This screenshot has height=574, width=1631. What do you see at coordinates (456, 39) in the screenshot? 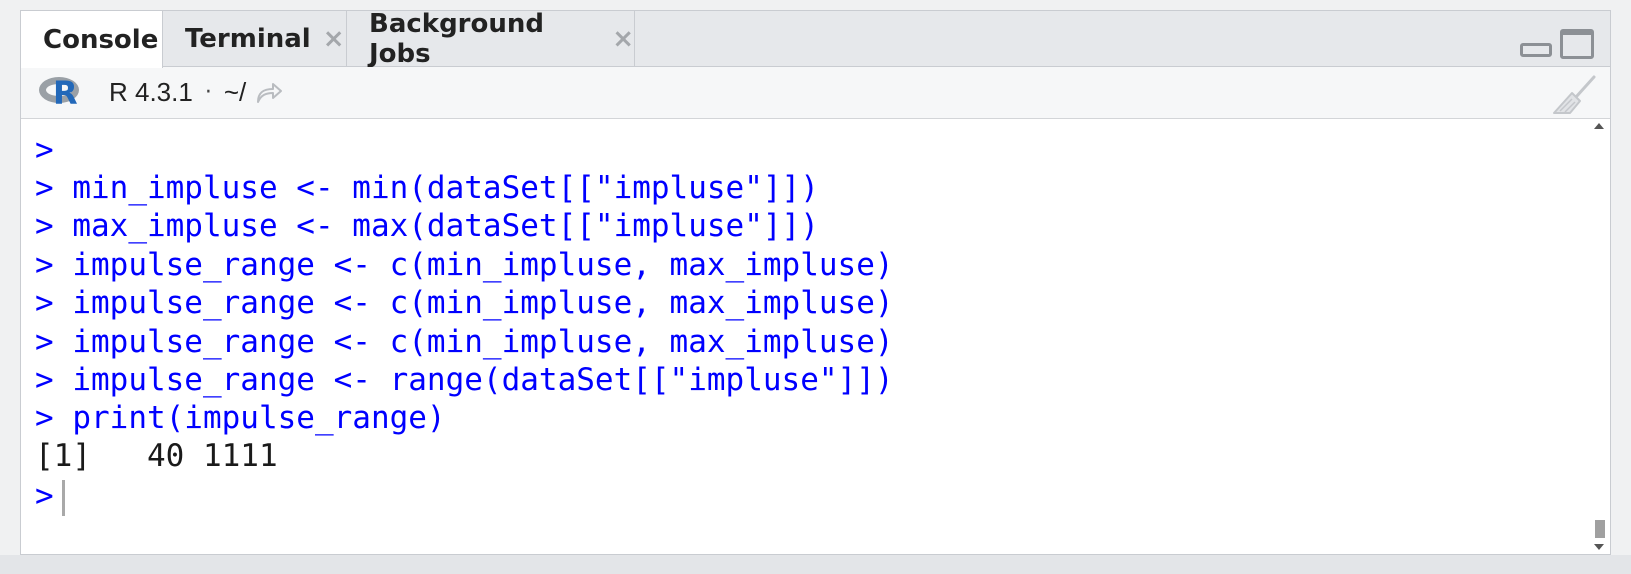
I see `tab-background-jobs-label: Background Jobs` at bounding box center [456, 39].